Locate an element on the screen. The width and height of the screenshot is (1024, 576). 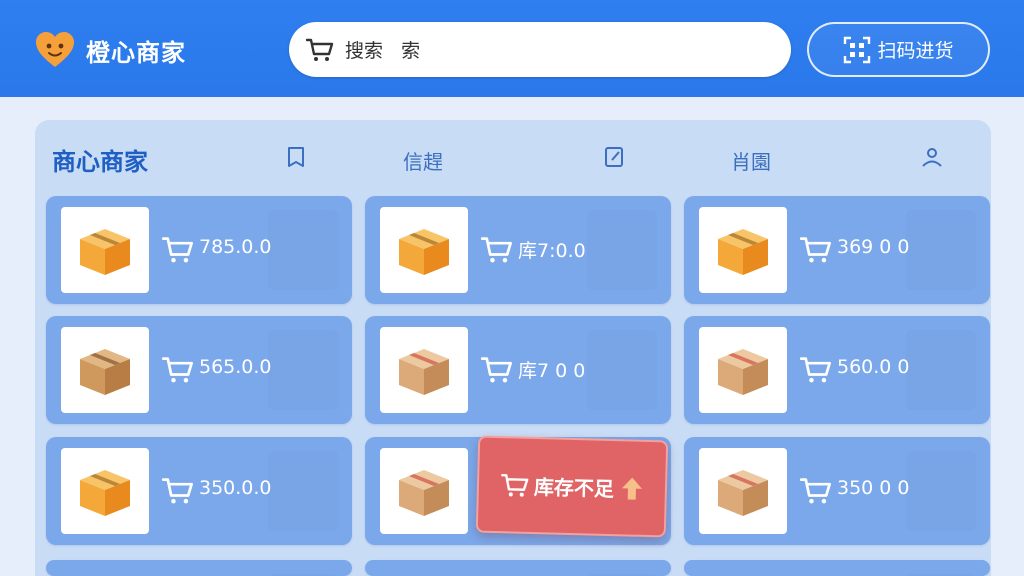
product-stock-value: 369 0 0 is located at coordinates (873, 247).